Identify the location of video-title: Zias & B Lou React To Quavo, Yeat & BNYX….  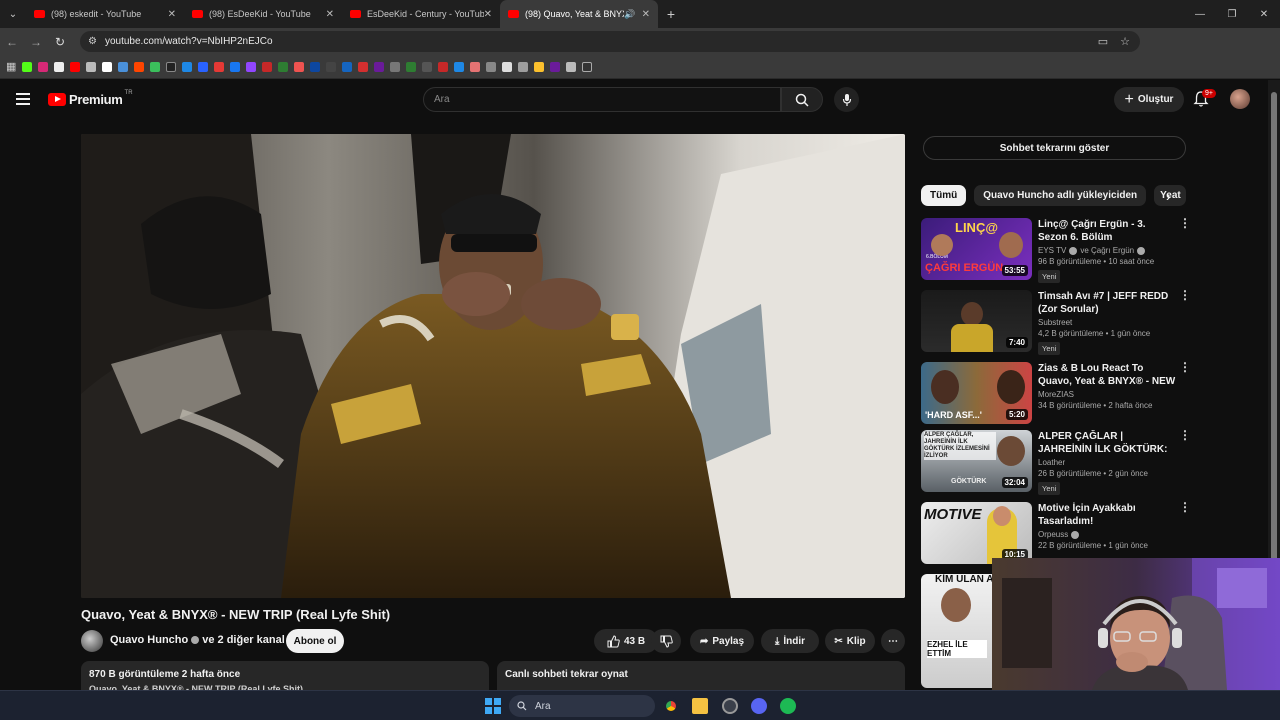
(1107, 375).